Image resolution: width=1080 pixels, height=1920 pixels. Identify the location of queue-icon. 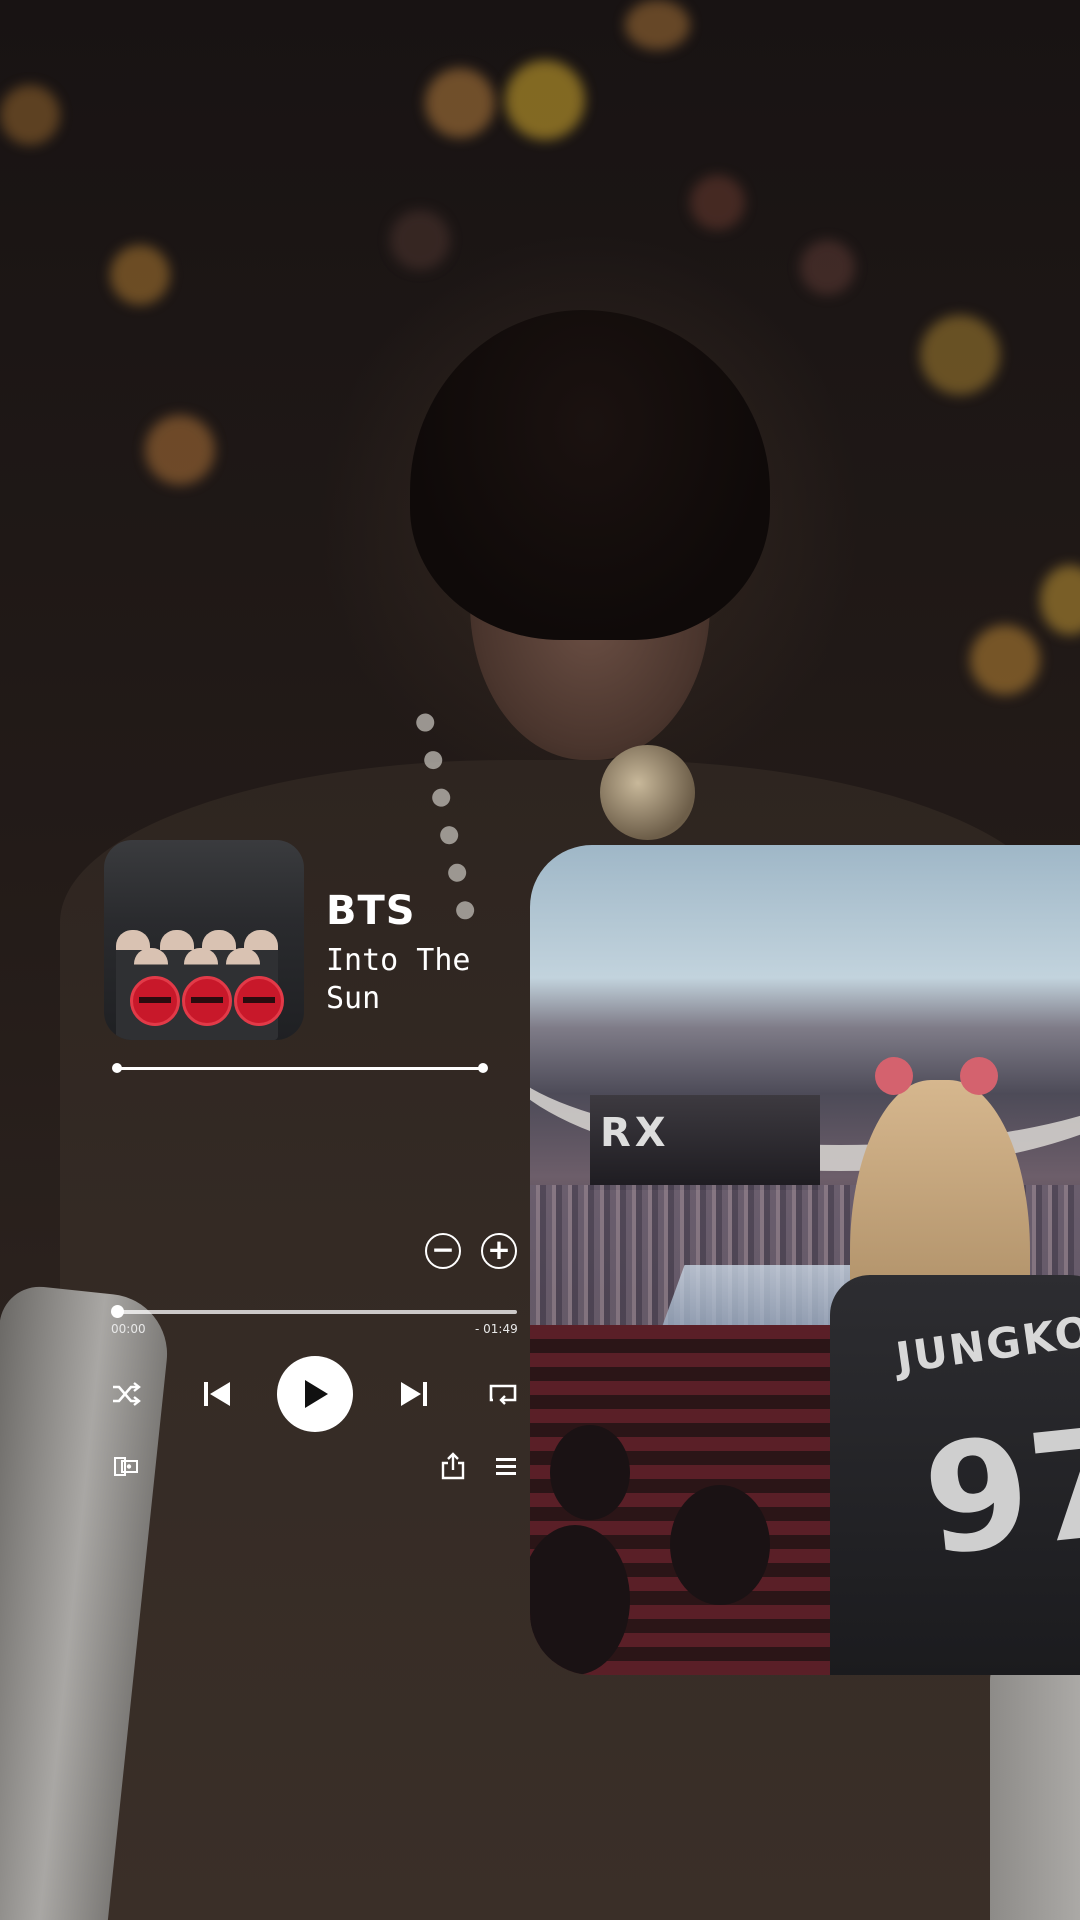
(506, 1466).